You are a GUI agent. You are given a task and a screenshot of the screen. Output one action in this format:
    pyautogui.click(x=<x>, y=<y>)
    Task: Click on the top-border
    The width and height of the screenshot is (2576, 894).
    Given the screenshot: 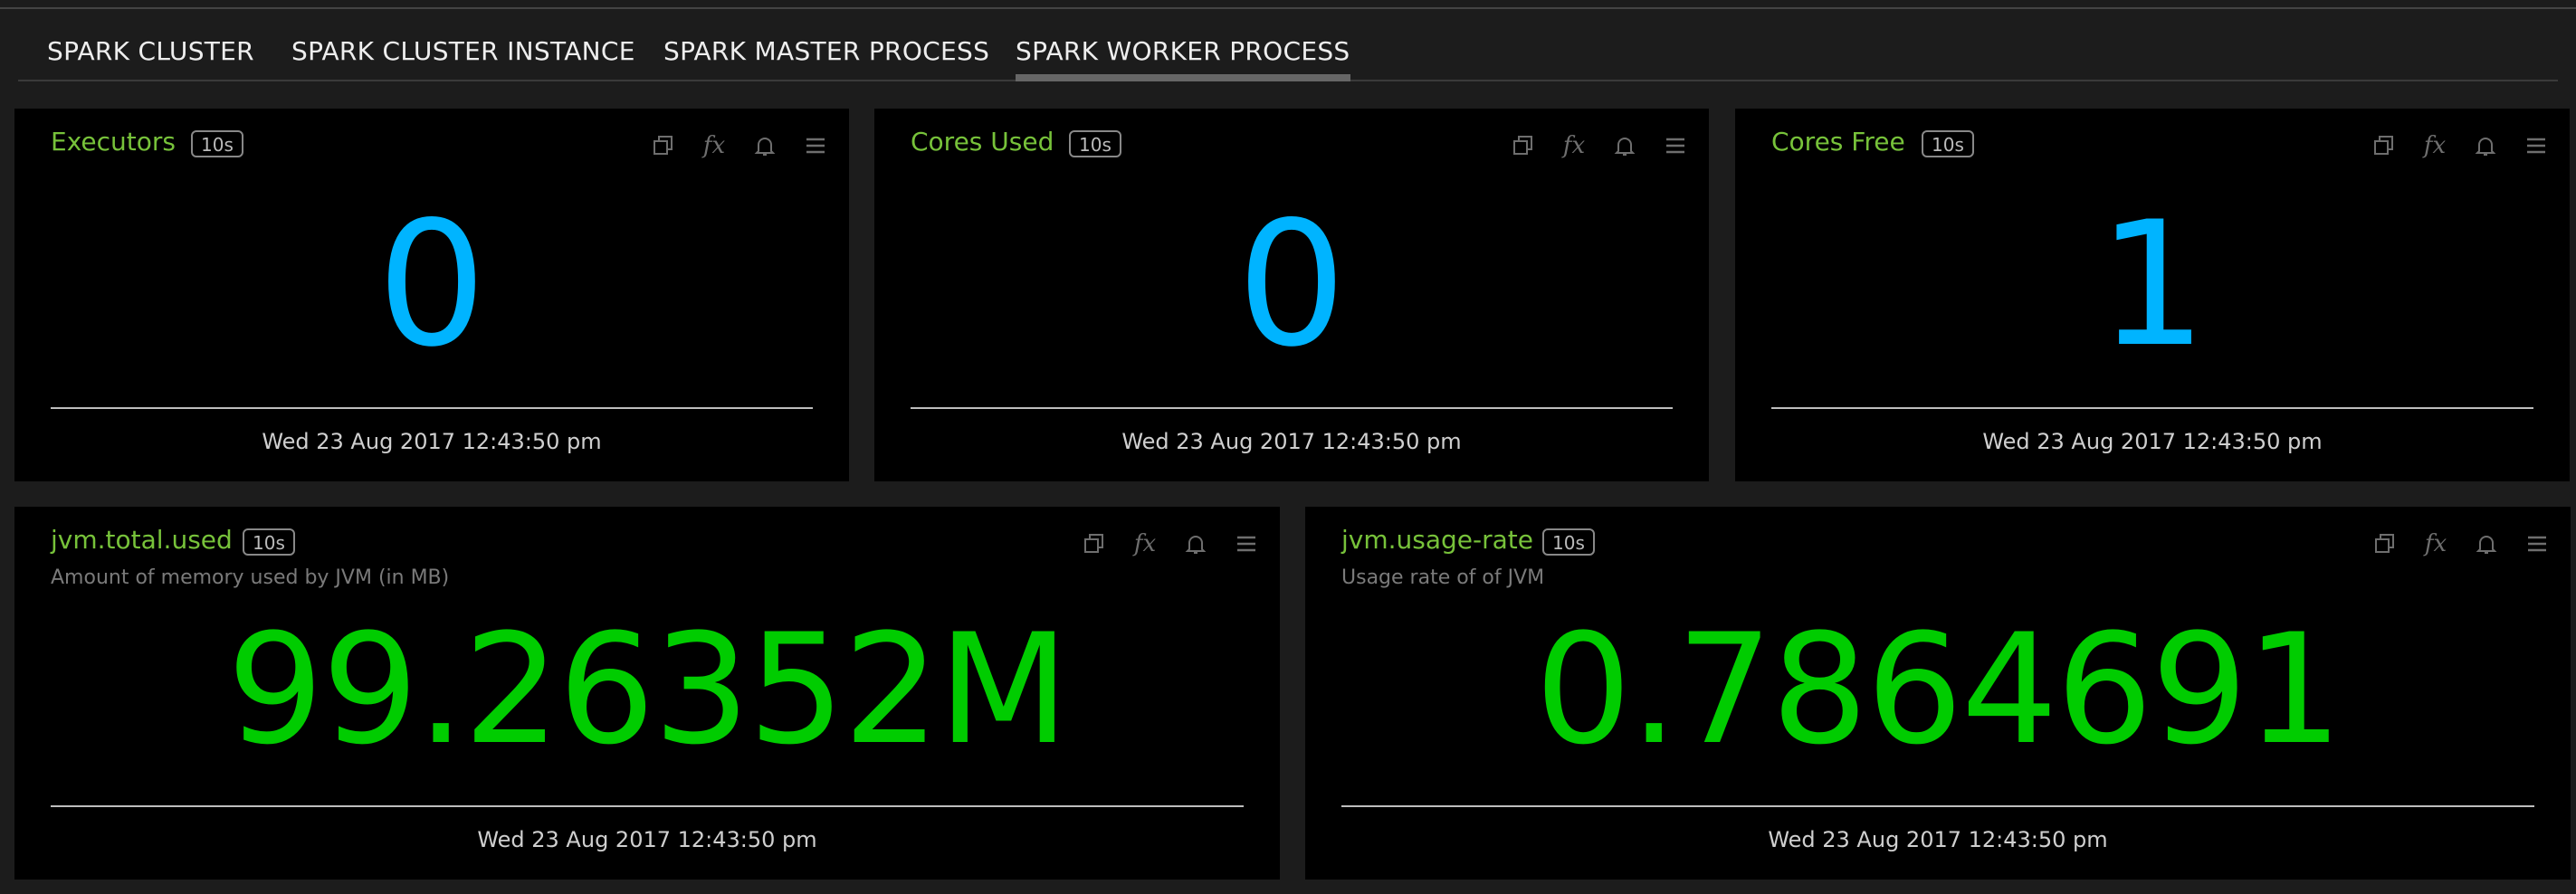 What is the action you would take?
    pyautogui.click(x=1288, y=8)
    